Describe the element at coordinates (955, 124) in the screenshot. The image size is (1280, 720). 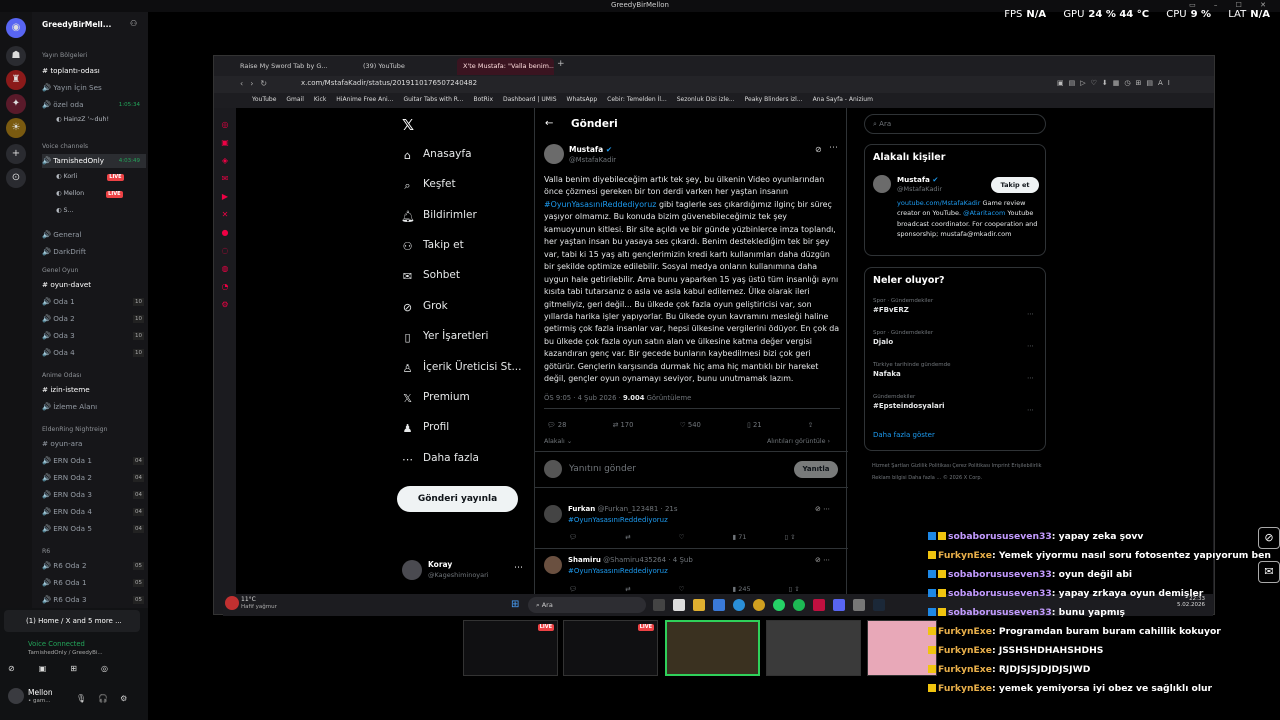
I see `search-input: ⌕ Ara` at that location.